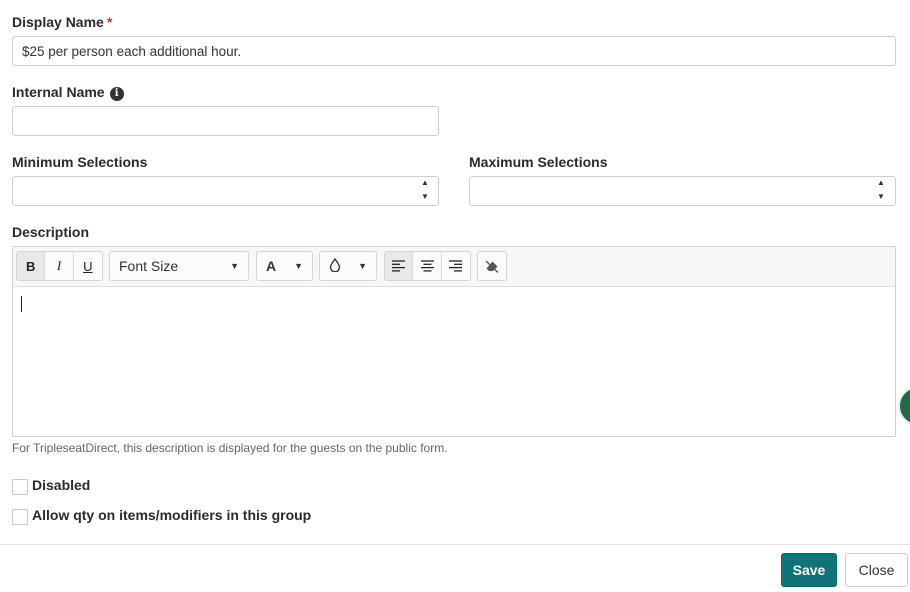 The height and width of the screenshot is (592, 910). Describe the element at coordinates (149, 266) in the screenshot. I see `font-size-label: Font Size` at that location.